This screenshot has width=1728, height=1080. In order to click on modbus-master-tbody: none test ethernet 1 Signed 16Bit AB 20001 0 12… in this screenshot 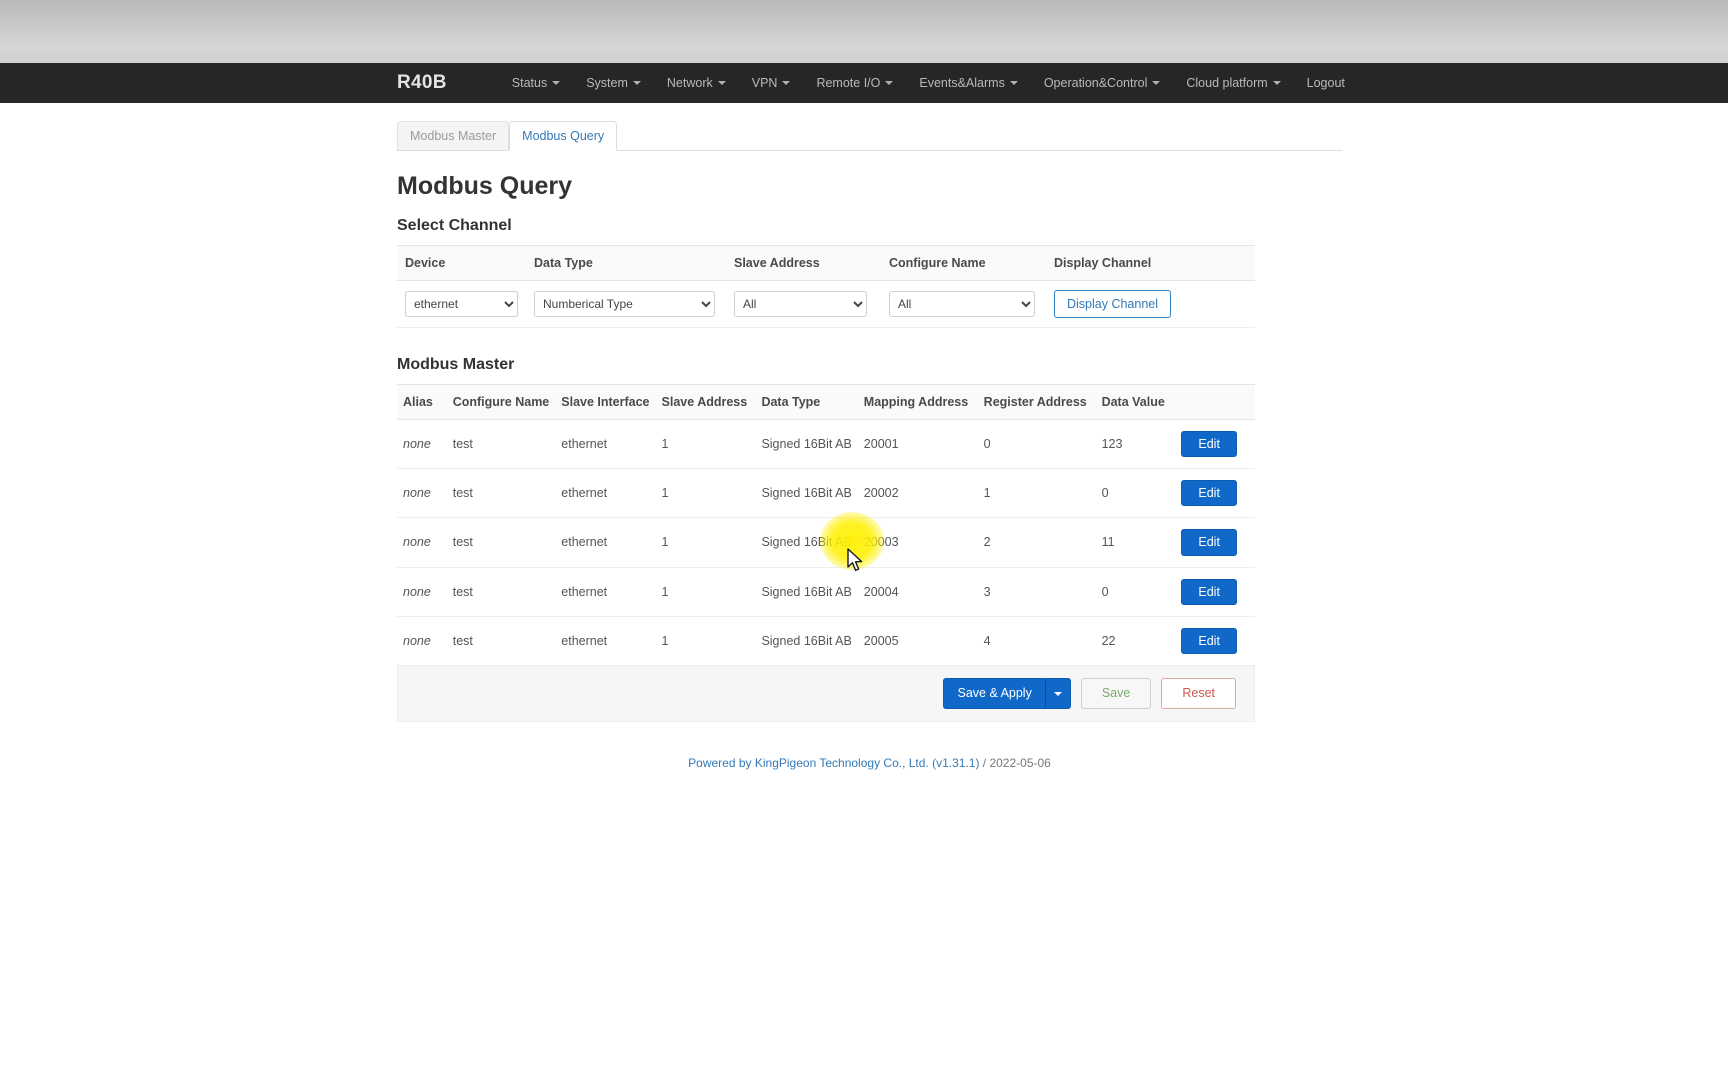, I will do `click(826, 543)`.